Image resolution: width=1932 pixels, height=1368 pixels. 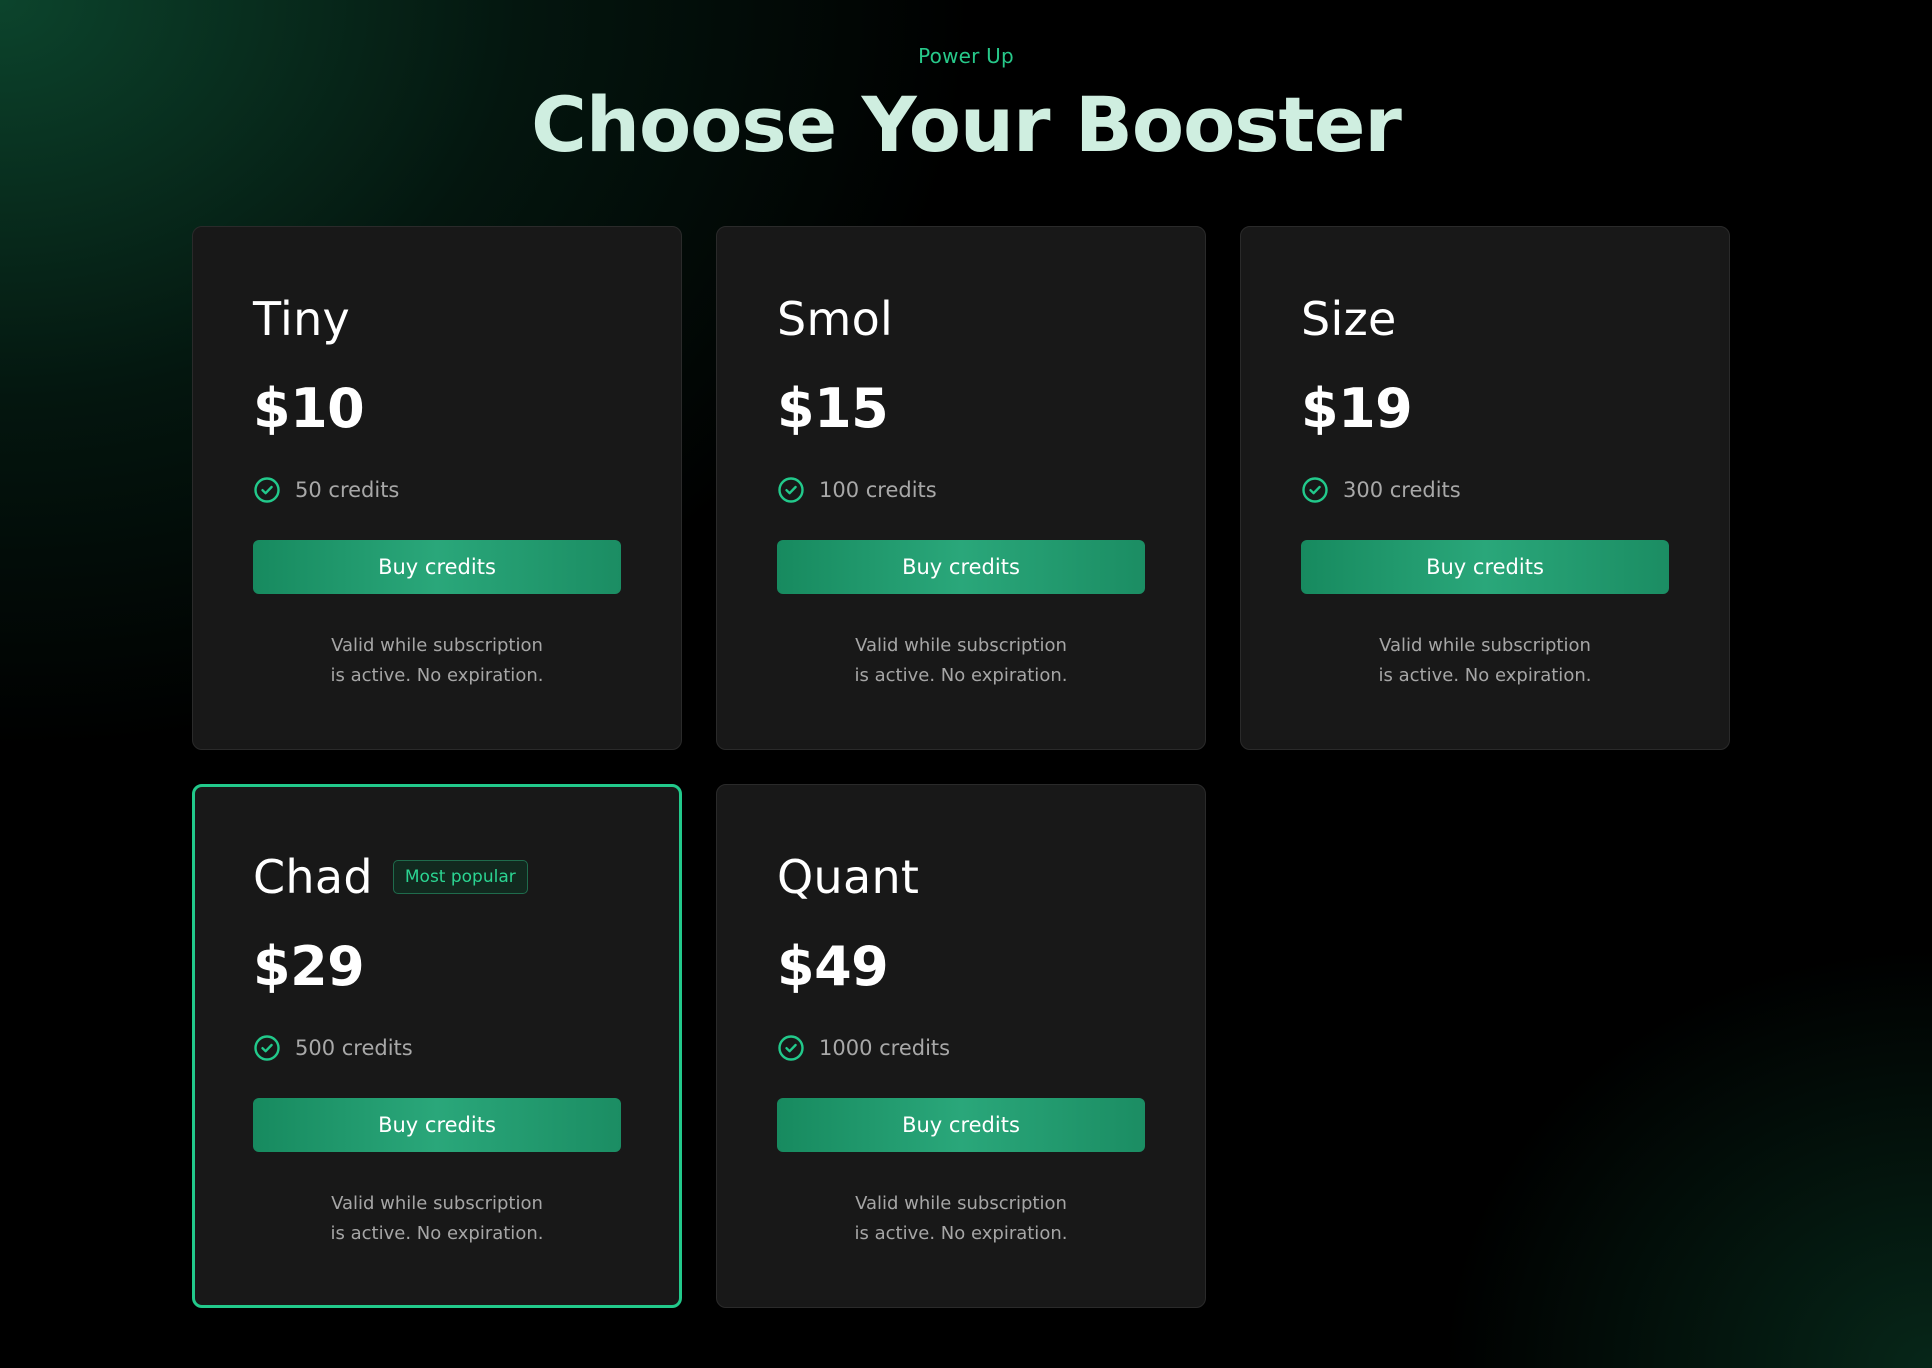 What do you see at coordinates (1402, 490) in the screenshot?
I see `plan-credits: 300 credits` at bounding box center [1402, 490].